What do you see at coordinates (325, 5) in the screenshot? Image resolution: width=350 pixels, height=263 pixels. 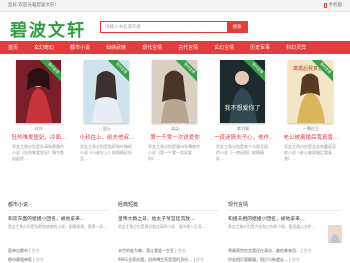 I see `phone-icon` at bounding box center [325, 5].